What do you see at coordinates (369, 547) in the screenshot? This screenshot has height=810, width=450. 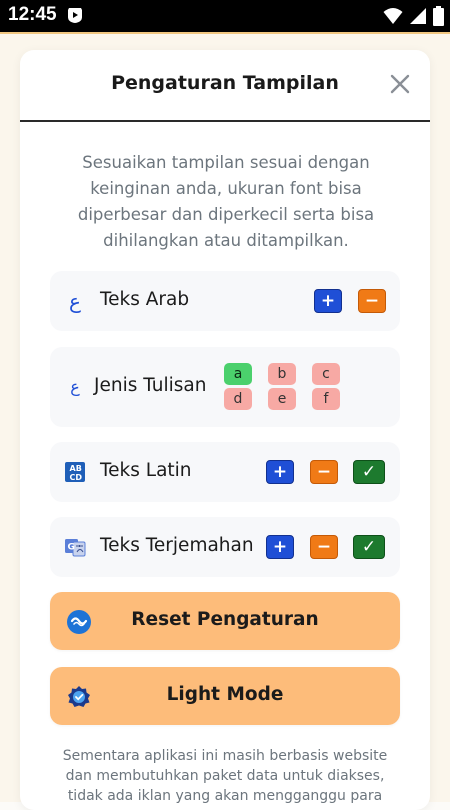 I see `translation-visibility-toggle: ✓` at bounding box center [369, 547].